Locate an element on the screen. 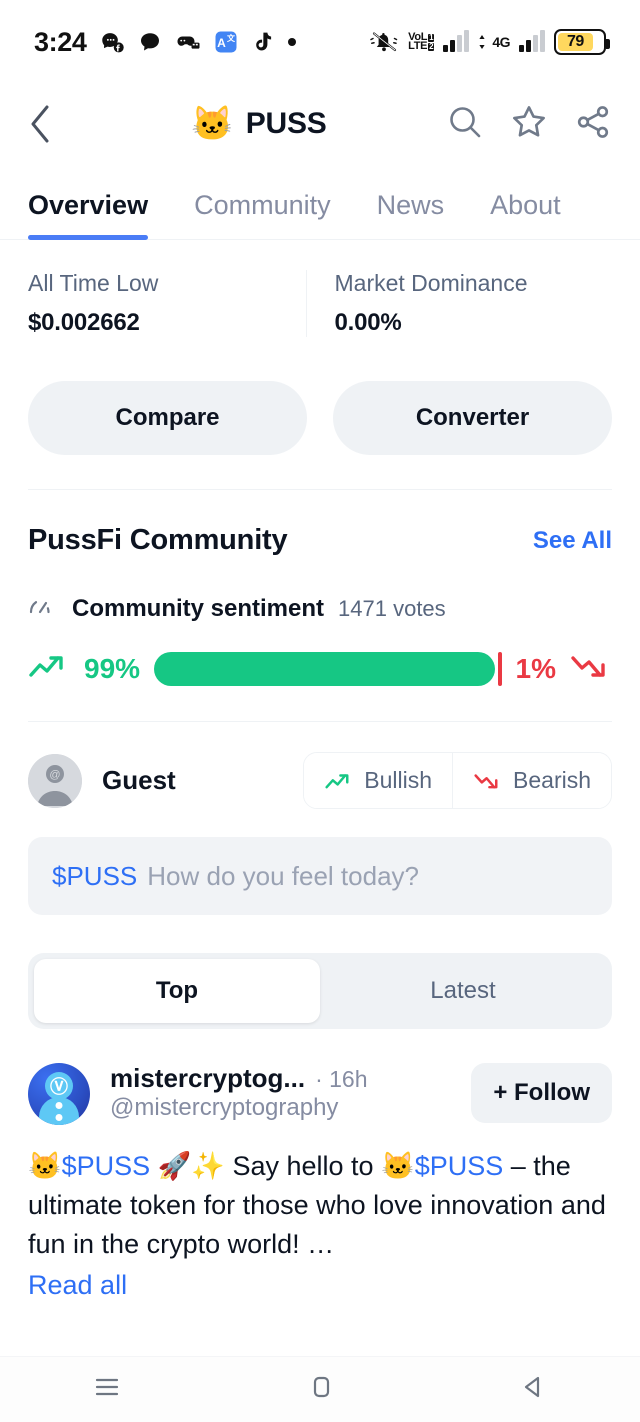 The image size is (640, 1422). share-button is located at coordinates (593, 124).